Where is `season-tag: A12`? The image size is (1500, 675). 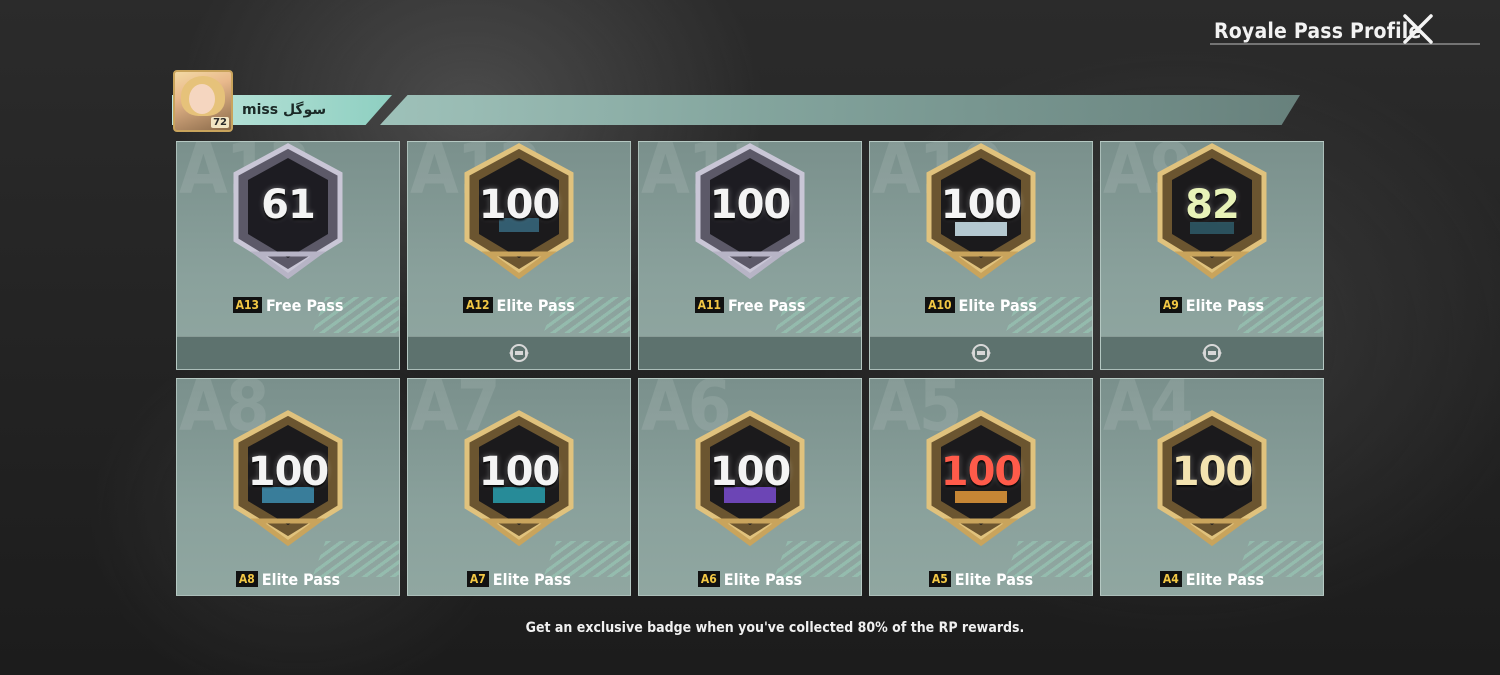
season-tag: A12 is located at coordinates (478, 305).